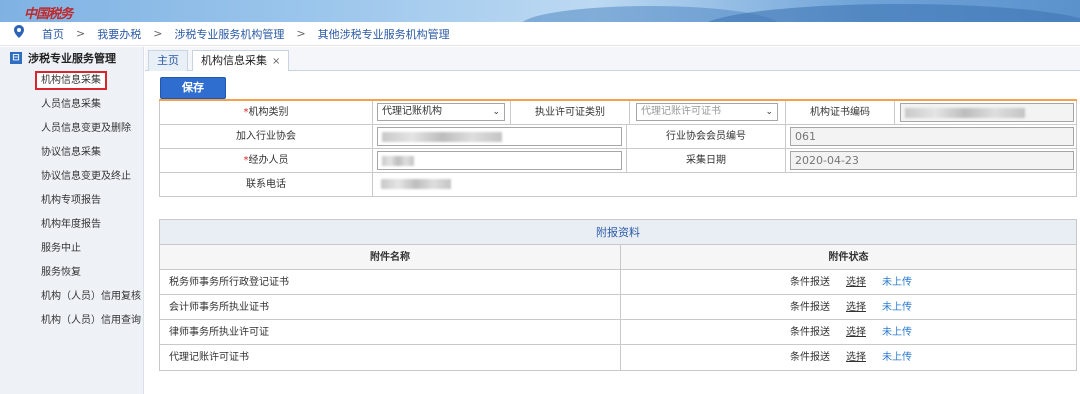  I want to click on attachment-name: 税务师事务所行政登记证书, so click(390, 282).